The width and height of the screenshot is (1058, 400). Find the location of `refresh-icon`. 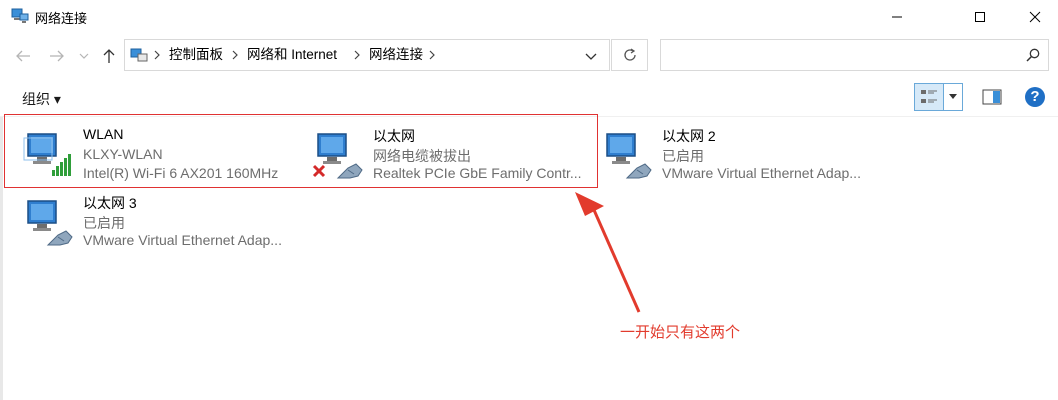

refresh-icon is located at coordinates (629, 54).